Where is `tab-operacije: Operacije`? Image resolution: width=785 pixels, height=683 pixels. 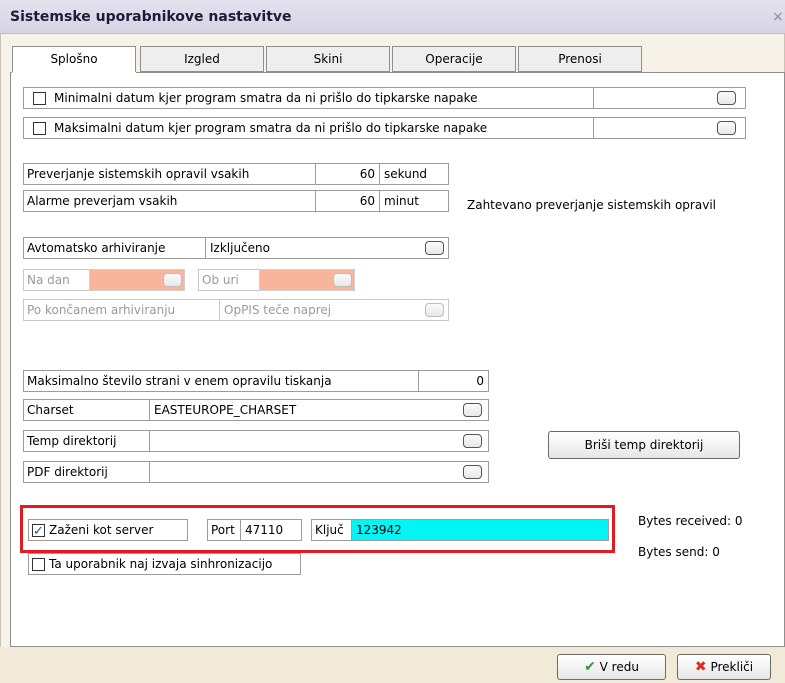 tab-operacije: Operacije is located at coordinates (454, 59).